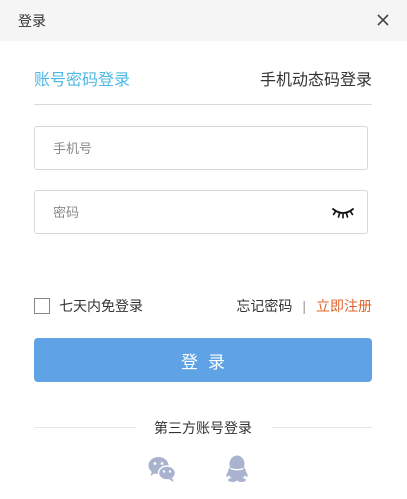  I want to click on remember-me: 七天内免登录, so click(88, 306).